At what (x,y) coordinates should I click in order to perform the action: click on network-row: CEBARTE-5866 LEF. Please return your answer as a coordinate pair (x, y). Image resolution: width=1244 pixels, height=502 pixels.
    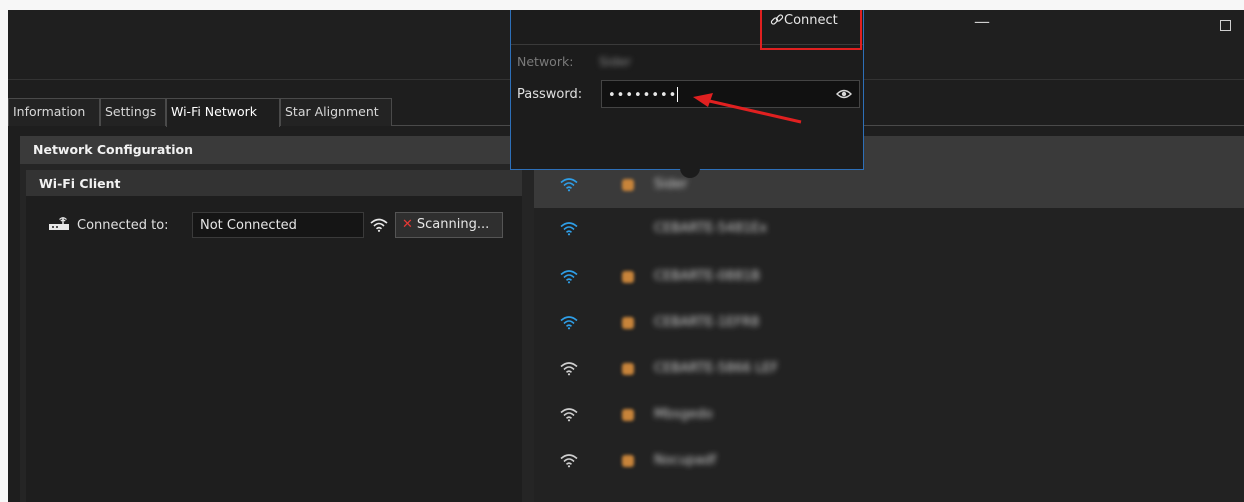
    Looking at the image, I should click on (889, 370).